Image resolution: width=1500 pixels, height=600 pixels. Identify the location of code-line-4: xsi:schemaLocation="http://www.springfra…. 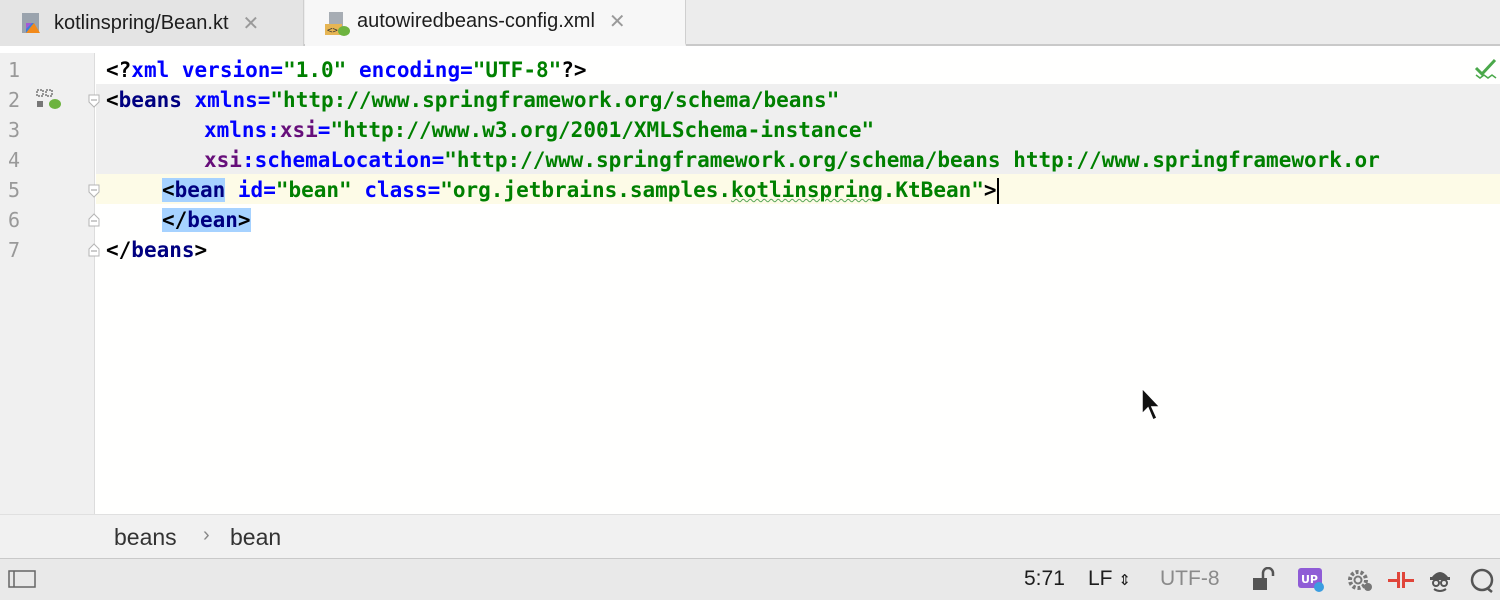
(792, 160).